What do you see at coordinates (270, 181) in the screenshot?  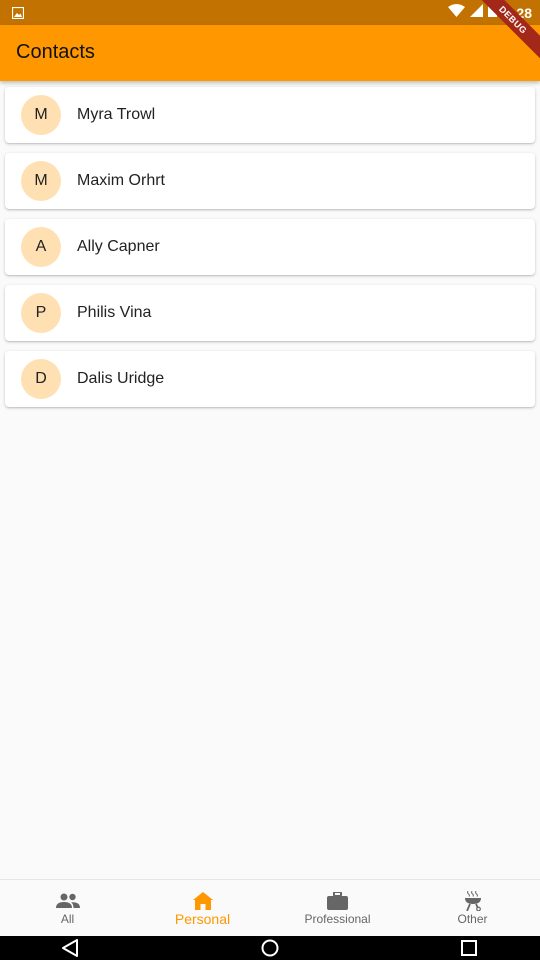 I see `contact-card: M Maxim Orhrt` at bounding box center [270, 181].